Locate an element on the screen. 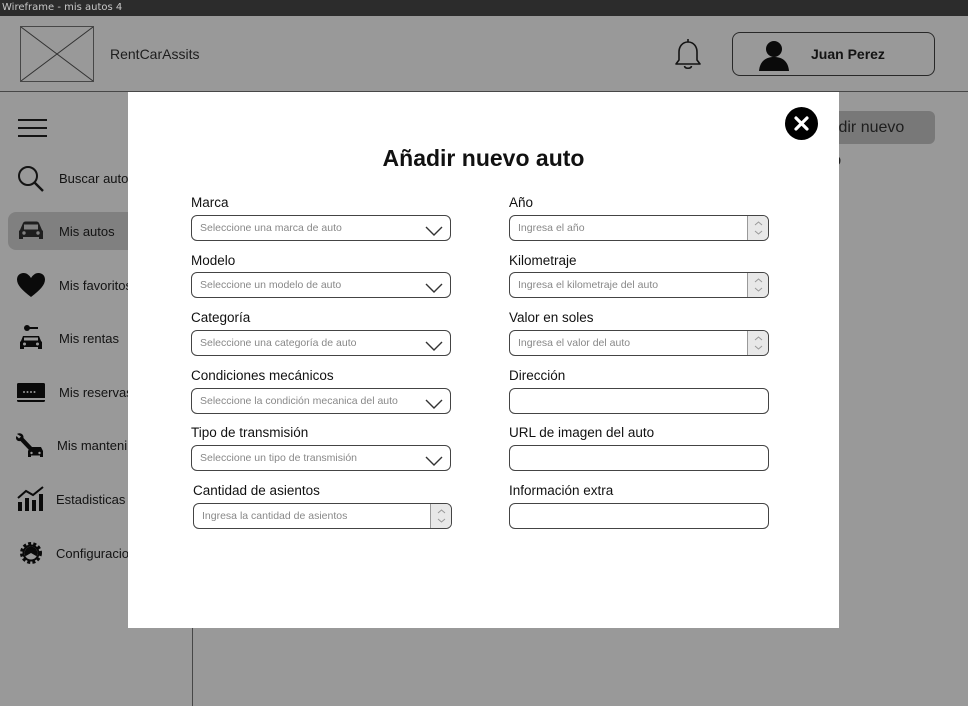  image-url-label: URL de imagen del auto is located at coordinates (582, 432).